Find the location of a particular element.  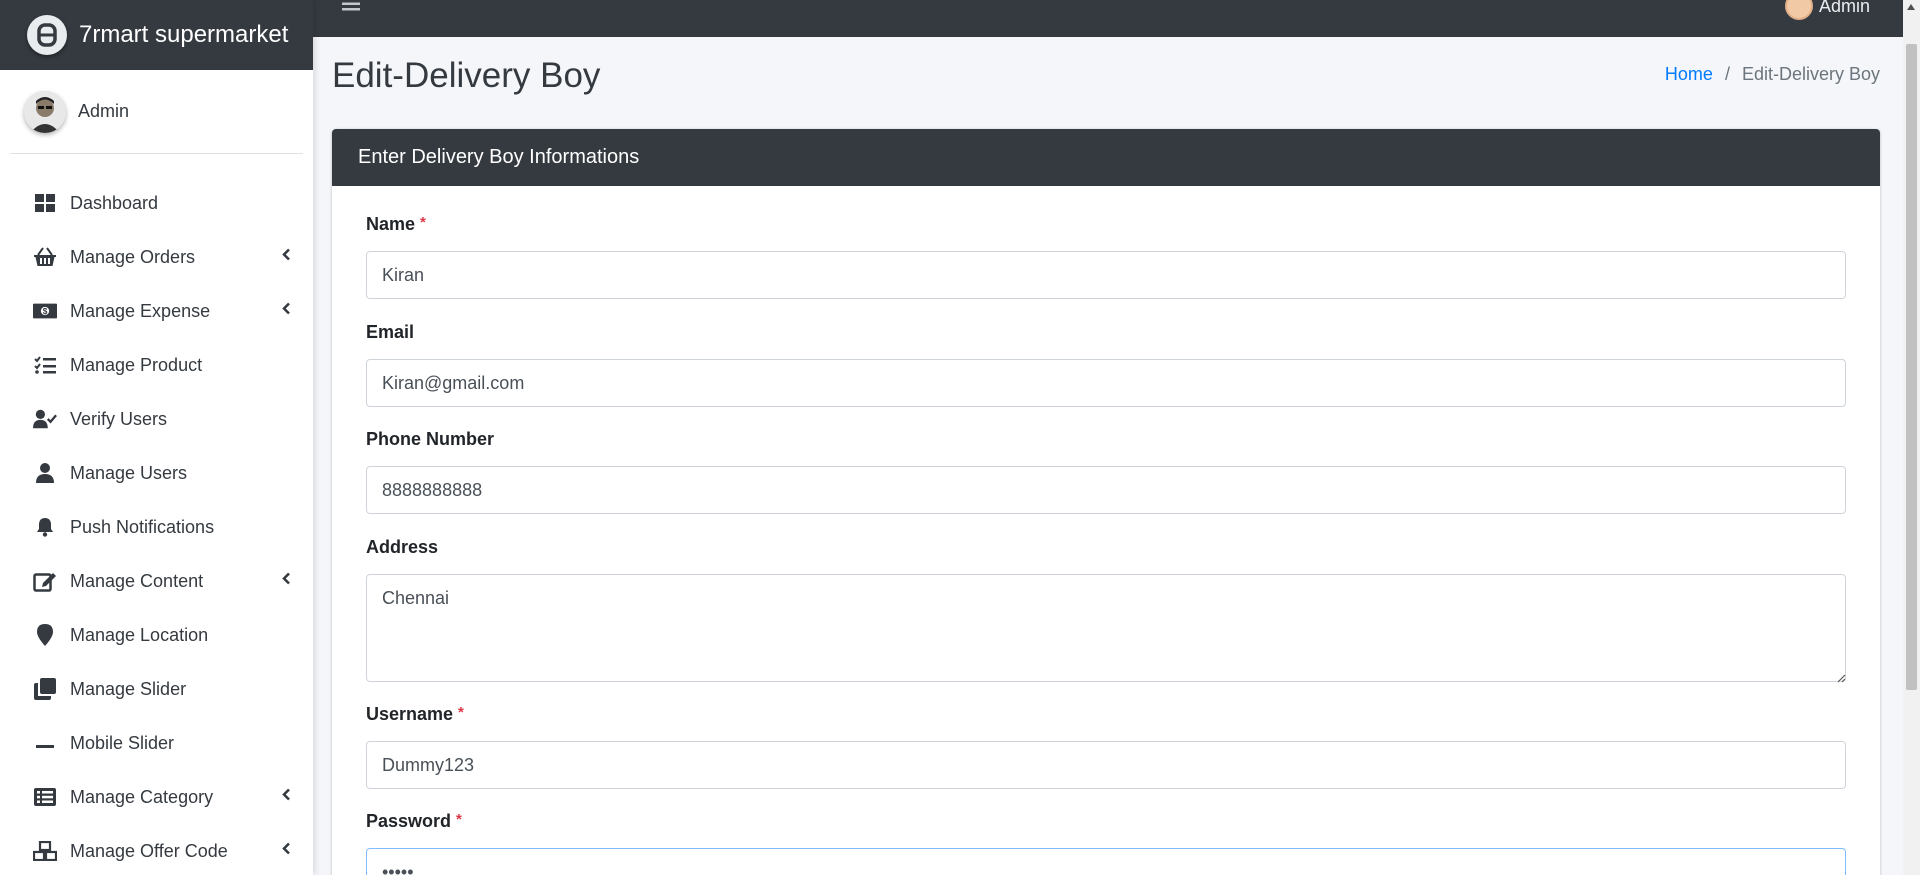

sidebar-item-label: Manage Slider is located at coordinates (128, 688).